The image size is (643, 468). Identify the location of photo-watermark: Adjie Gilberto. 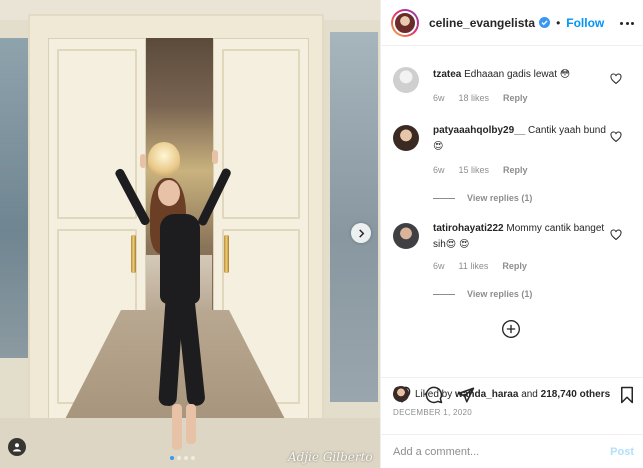
(330, 457).